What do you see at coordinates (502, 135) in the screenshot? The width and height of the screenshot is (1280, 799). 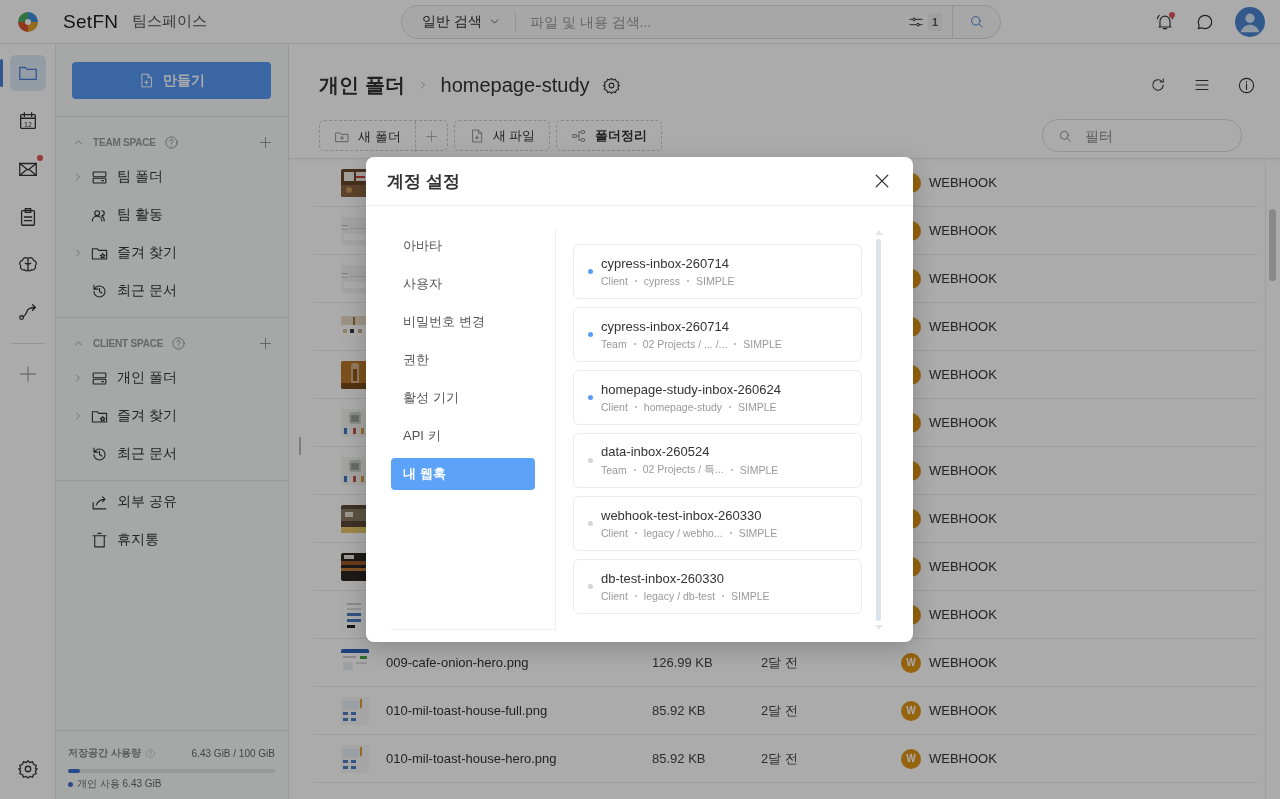 I see `new-file-button: 새 파일` at bounding box center [502, 135].